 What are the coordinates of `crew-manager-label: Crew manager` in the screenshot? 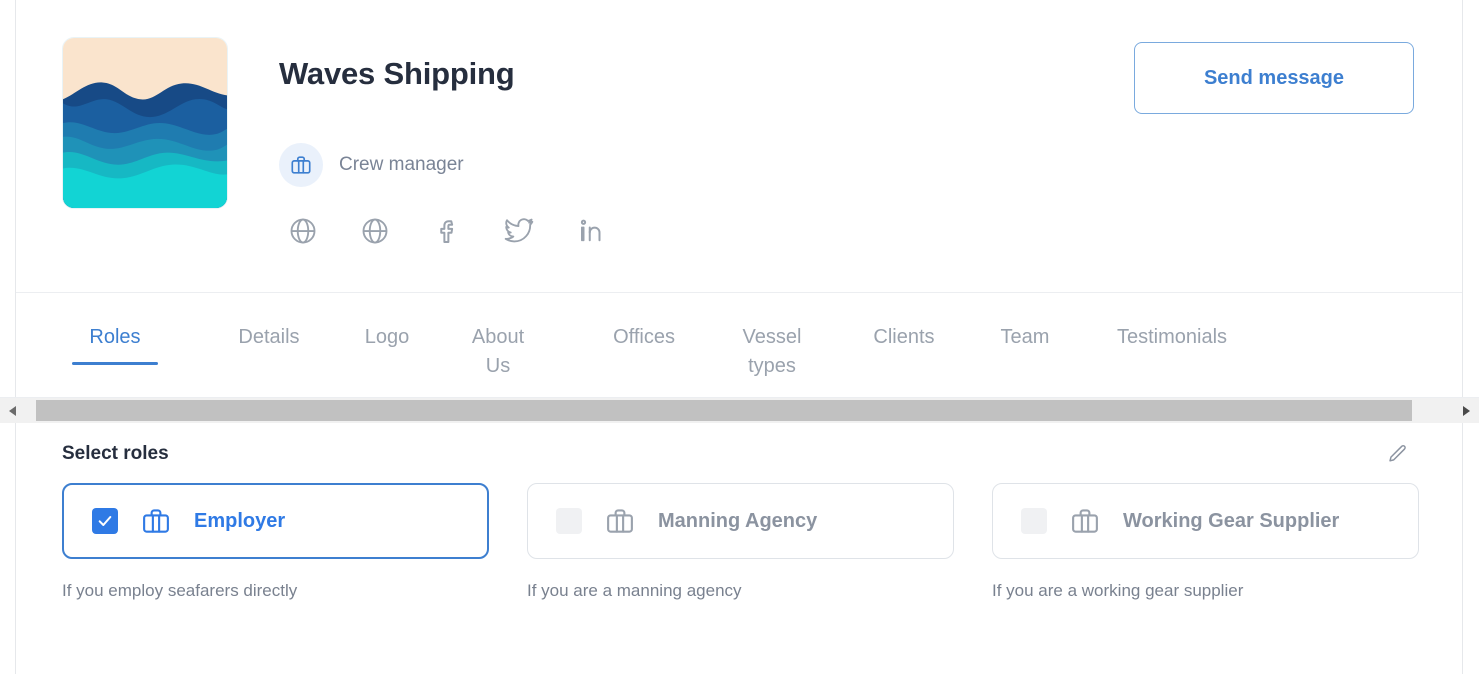 It's located at (401, 164).